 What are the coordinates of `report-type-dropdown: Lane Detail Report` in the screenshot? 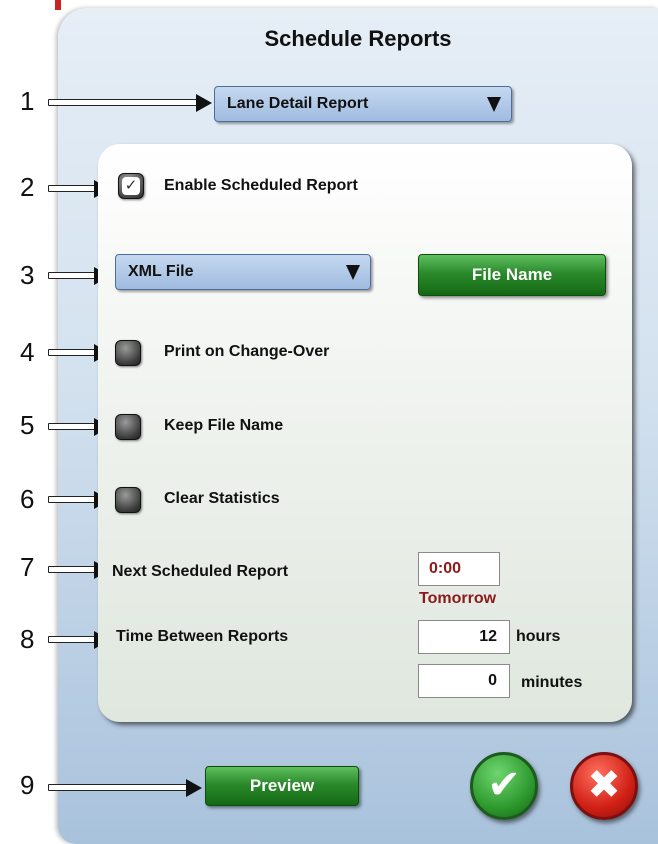 It's located at (363, 104).